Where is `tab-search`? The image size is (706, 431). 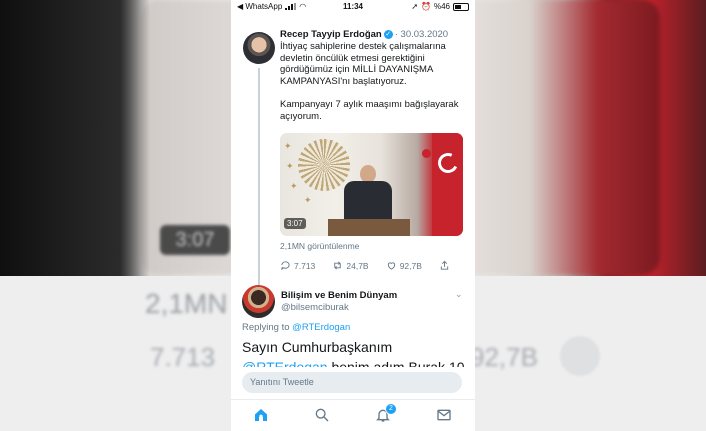 tab-search is located at coordinates (322, 415).